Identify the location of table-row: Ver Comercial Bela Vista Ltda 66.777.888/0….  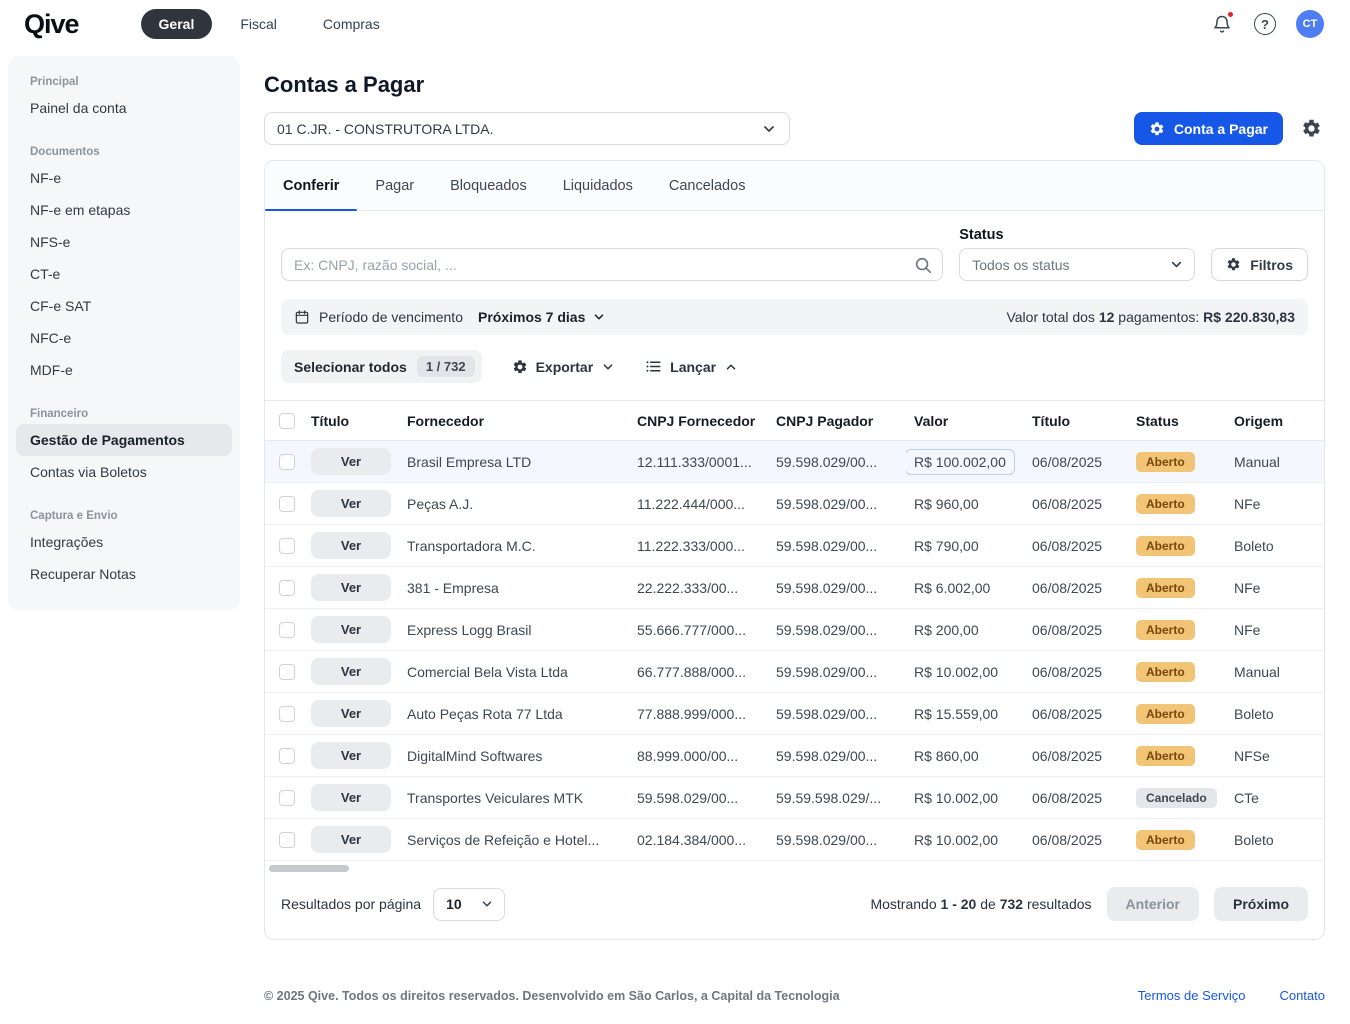
(794, 672).